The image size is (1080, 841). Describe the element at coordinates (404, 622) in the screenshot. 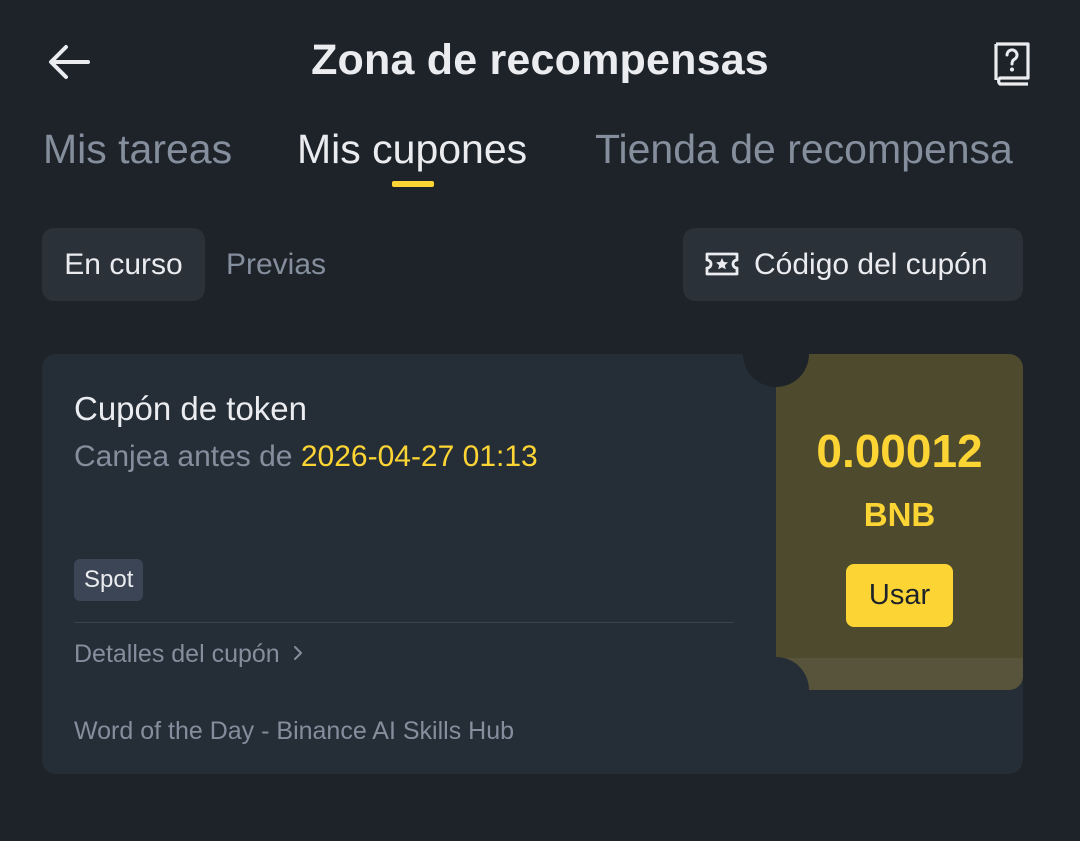

I see `divider` at that location.